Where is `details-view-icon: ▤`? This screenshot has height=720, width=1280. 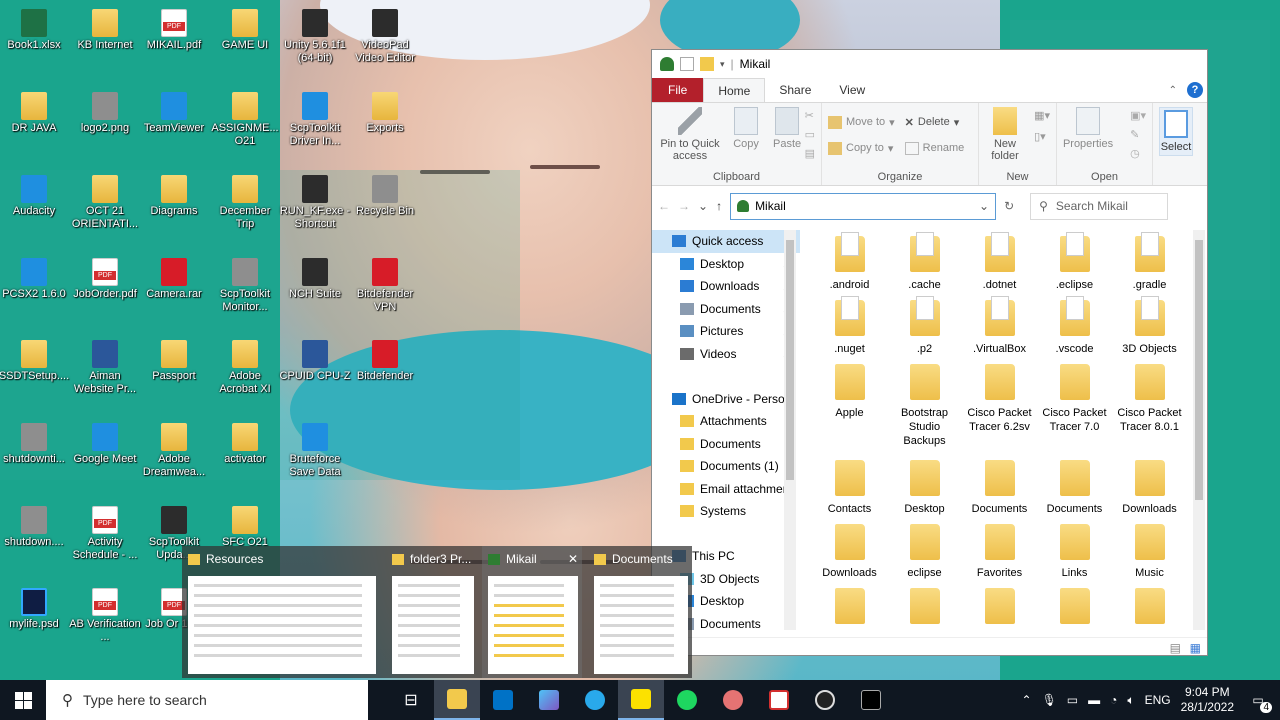 details-view-icon: ▤ is located at coordinates (1175, 648).